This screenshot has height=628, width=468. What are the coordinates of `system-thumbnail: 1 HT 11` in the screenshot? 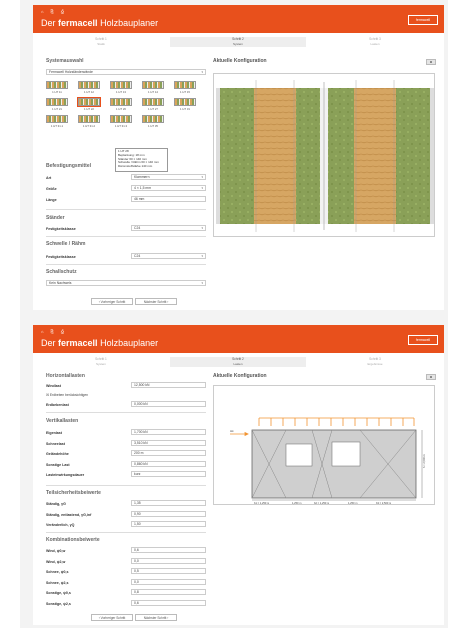 It's located at (57, 88).